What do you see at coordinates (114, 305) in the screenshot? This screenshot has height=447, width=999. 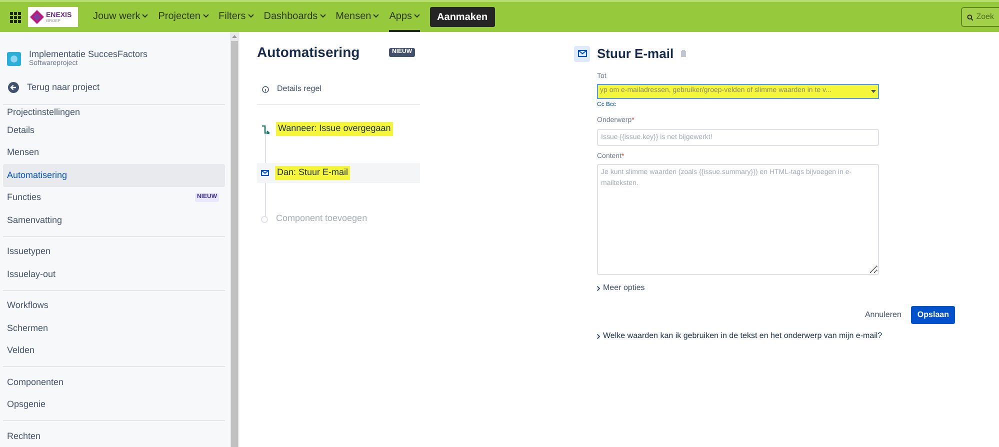 I see `sidebar-item: Workflows` at bounding box center [114, 305].